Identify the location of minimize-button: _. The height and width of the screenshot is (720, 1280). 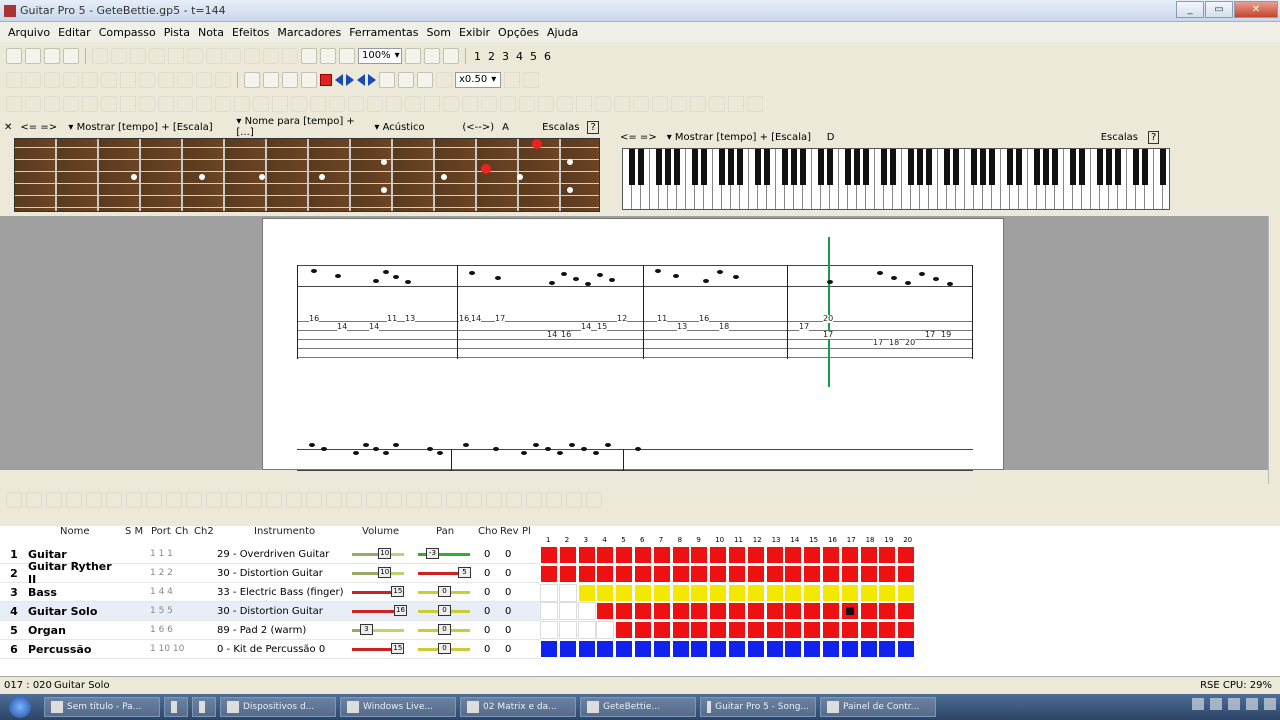
(1190, 9).